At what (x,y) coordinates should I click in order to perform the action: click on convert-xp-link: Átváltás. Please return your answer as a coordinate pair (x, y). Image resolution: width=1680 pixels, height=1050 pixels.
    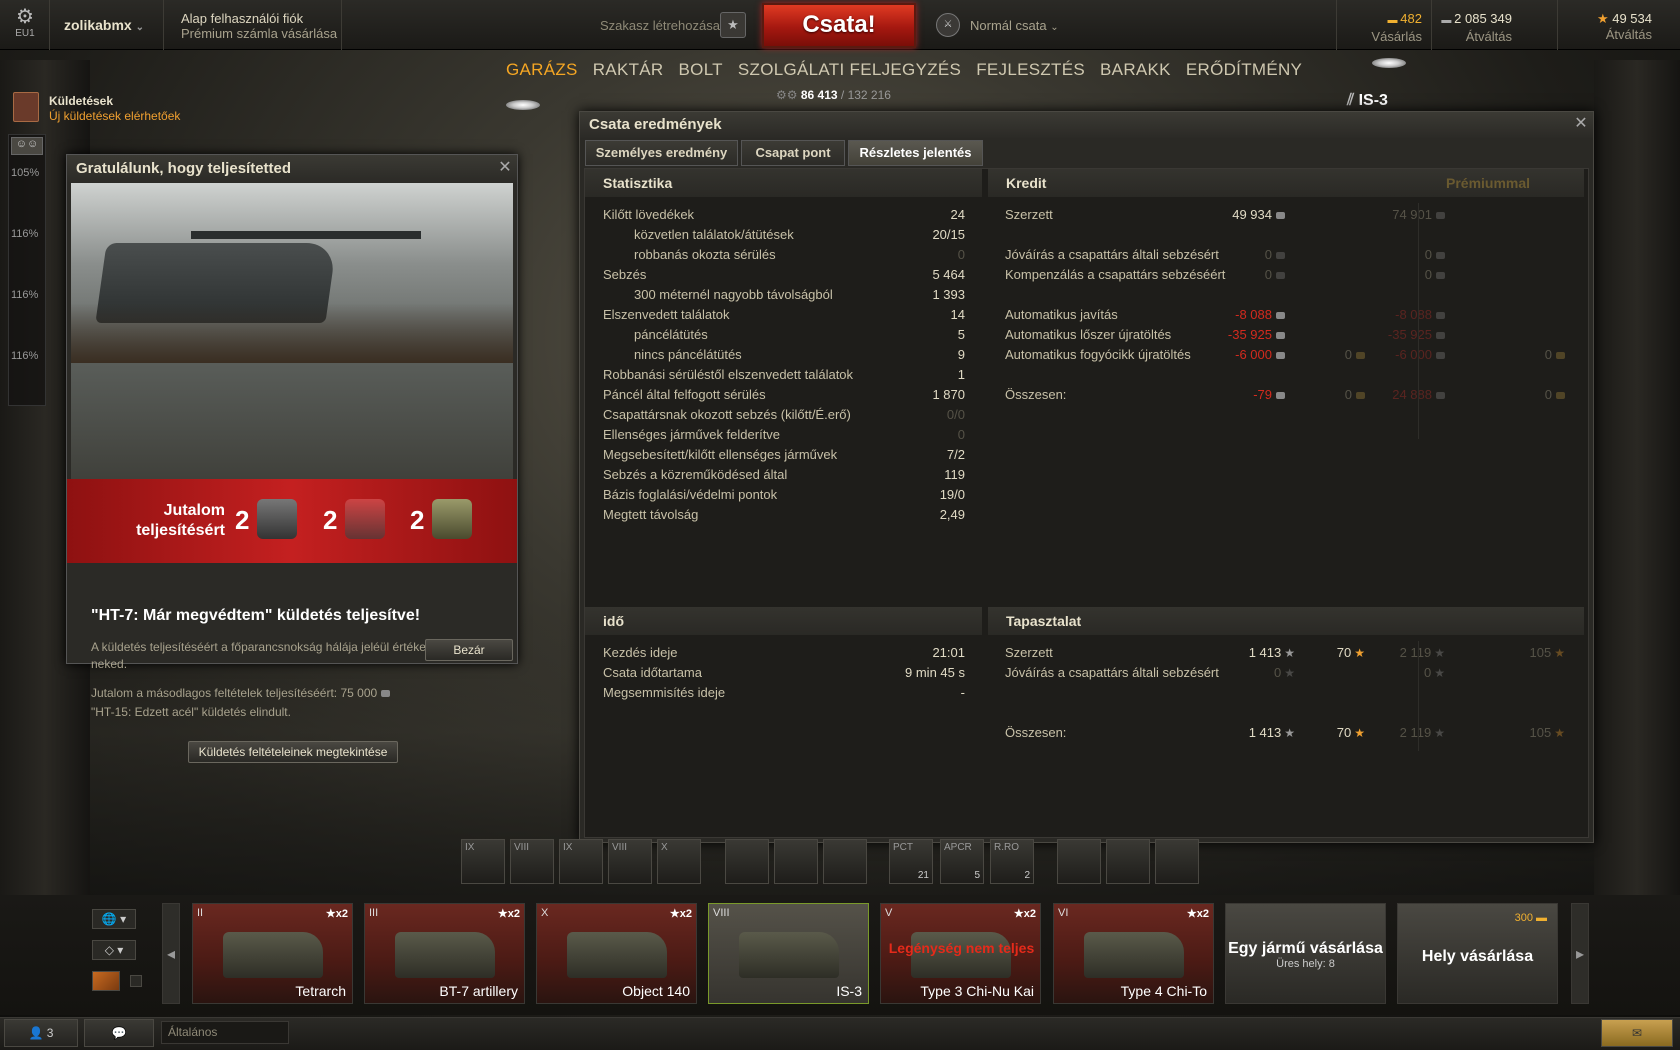
    Looking at the image, I should click on (1611, 35).